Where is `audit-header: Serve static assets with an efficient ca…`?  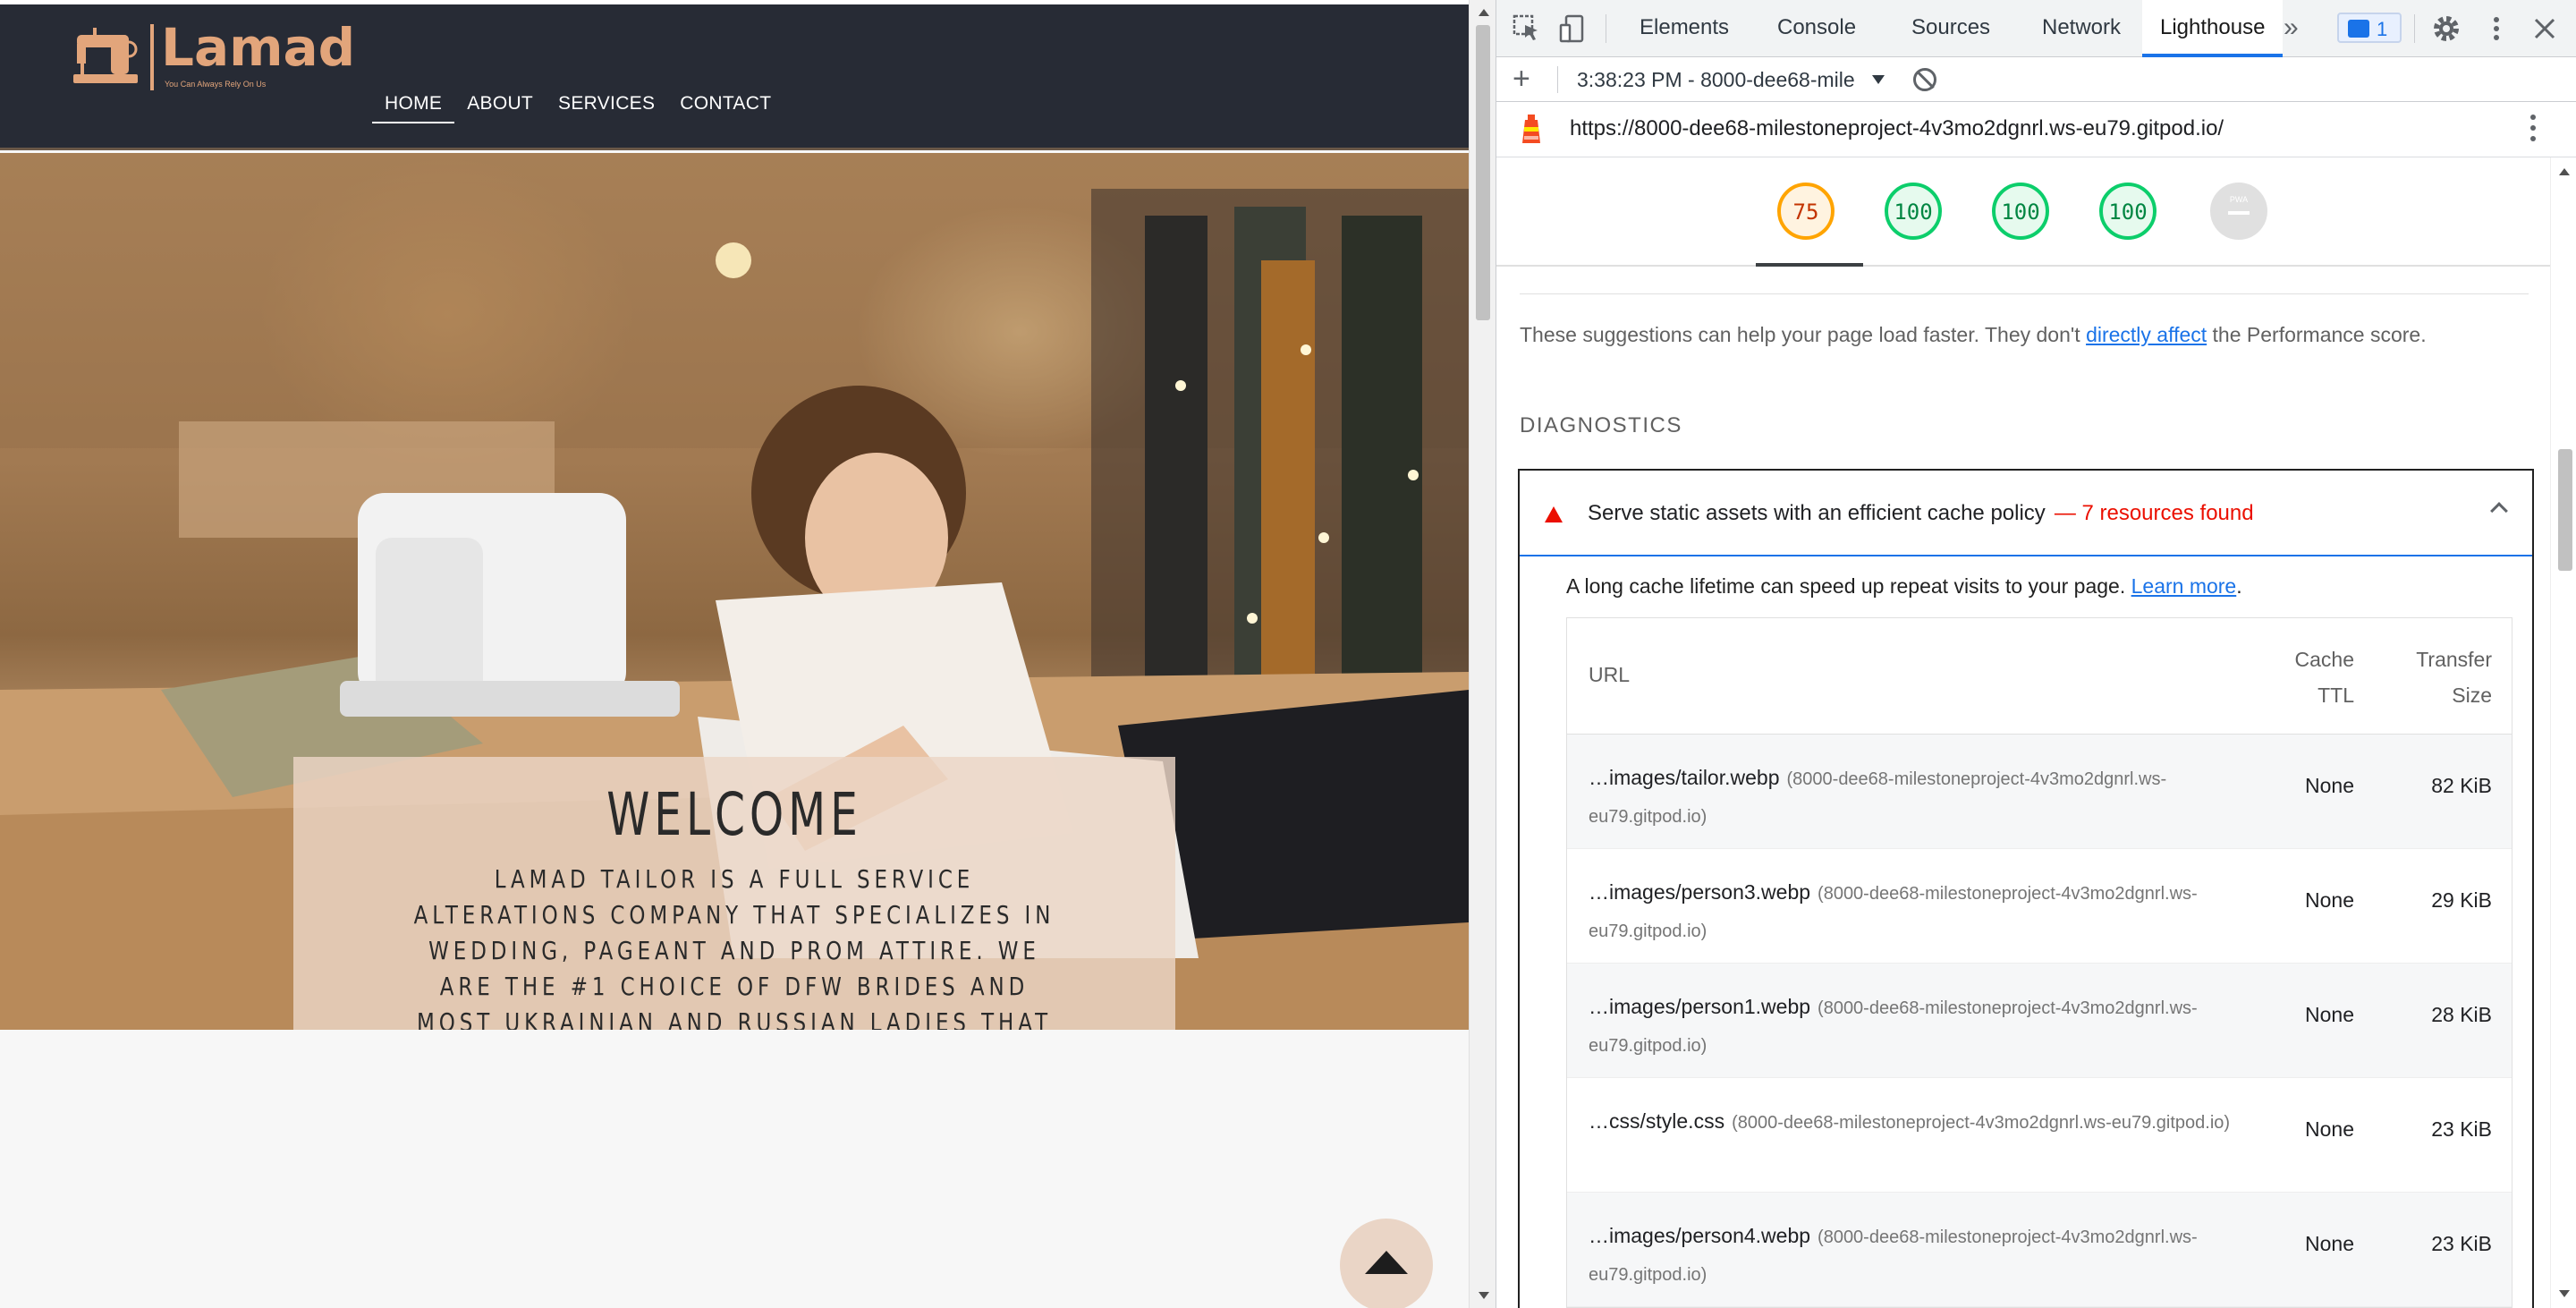
audit-header: Serve static assets with an efficient ca… is located at coordinates (2026, 513).